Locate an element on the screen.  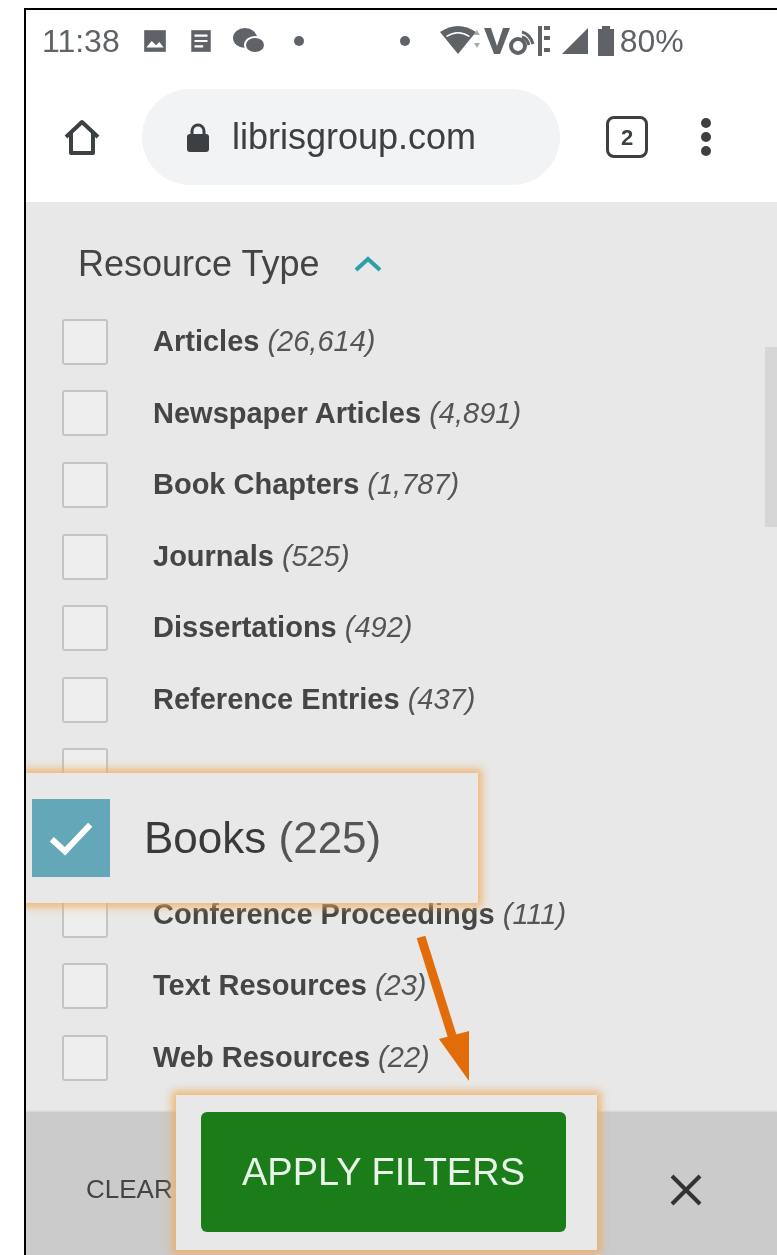
menu-icon is located at coordinates (706, 137).